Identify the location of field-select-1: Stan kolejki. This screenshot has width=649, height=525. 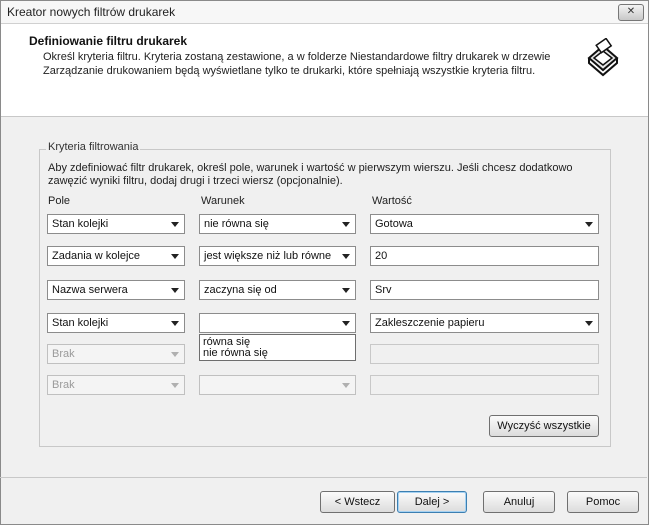
(116, 224).